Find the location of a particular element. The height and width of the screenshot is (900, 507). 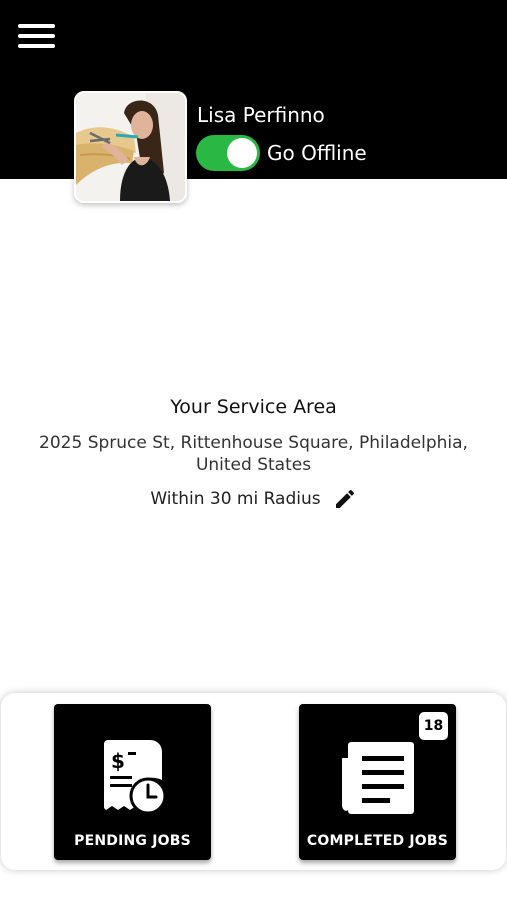

completed-jobs-count-badge: 18 is located at coordinates (433, 726).